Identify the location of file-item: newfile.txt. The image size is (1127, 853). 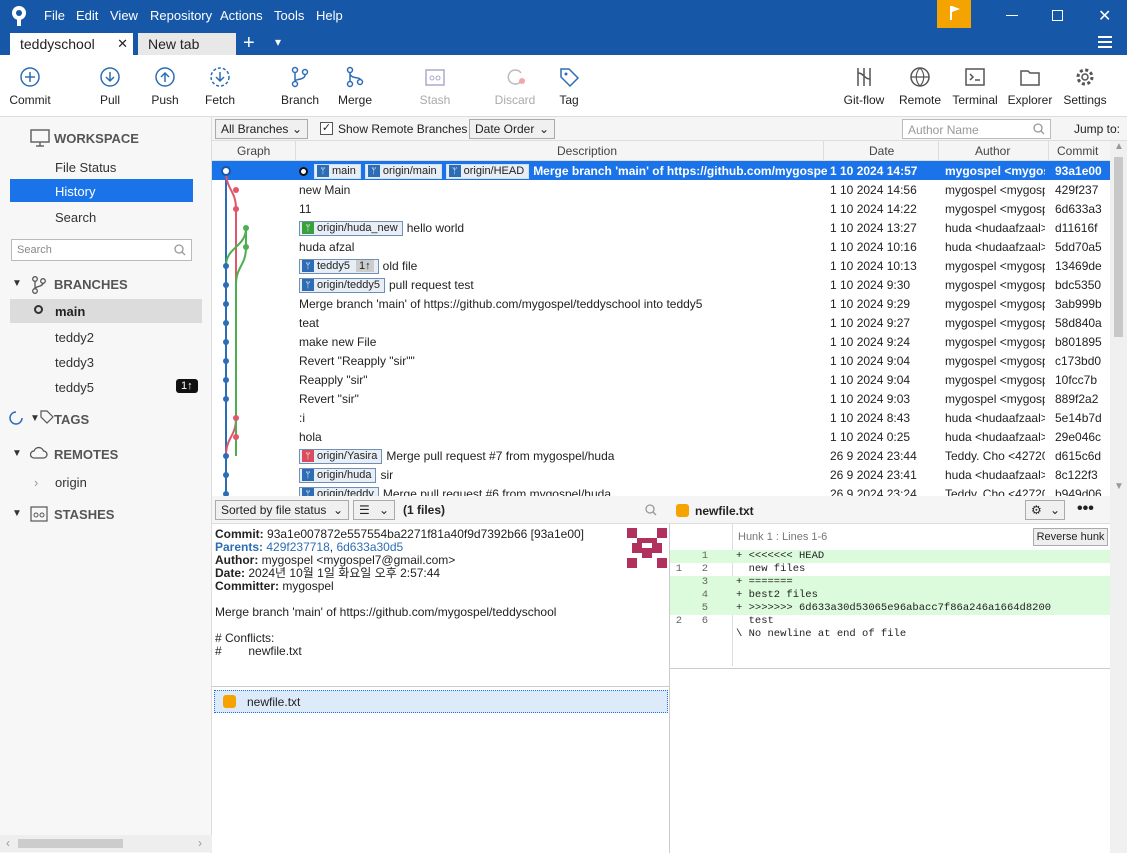
(441, 701).